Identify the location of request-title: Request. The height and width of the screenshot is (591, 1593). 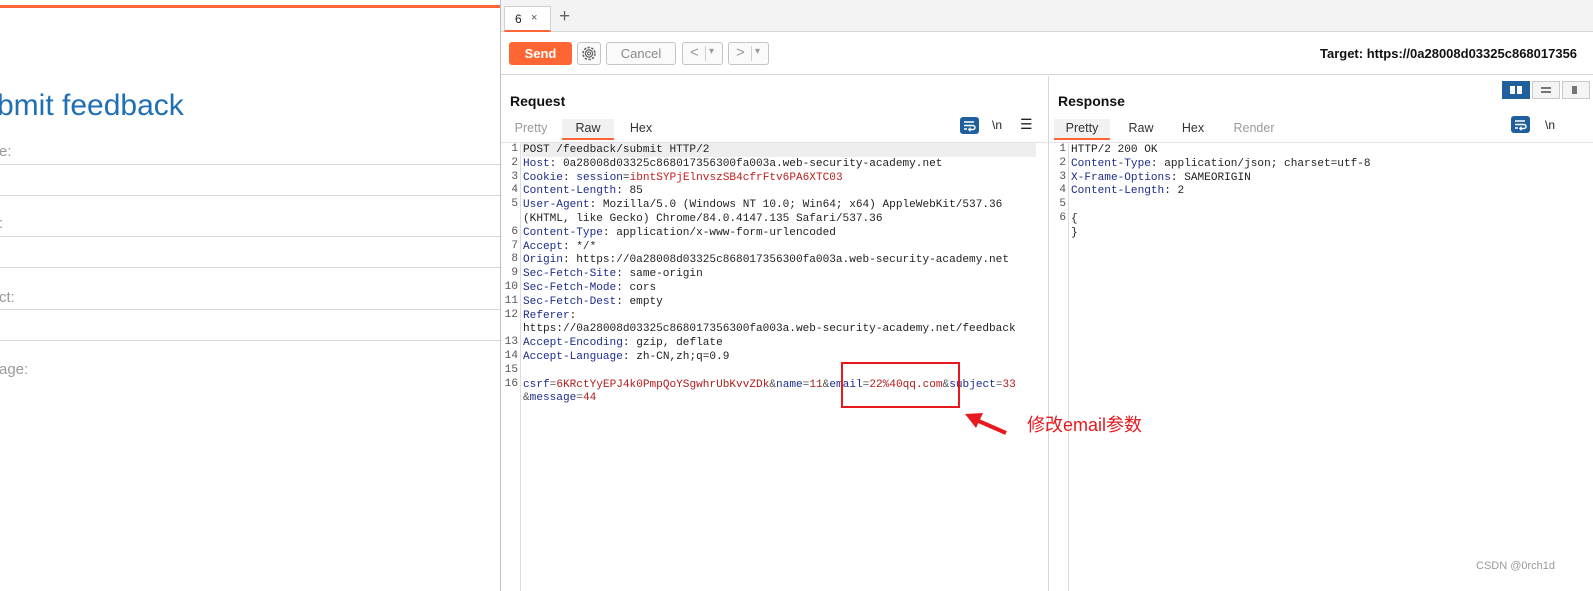
(538, 101).